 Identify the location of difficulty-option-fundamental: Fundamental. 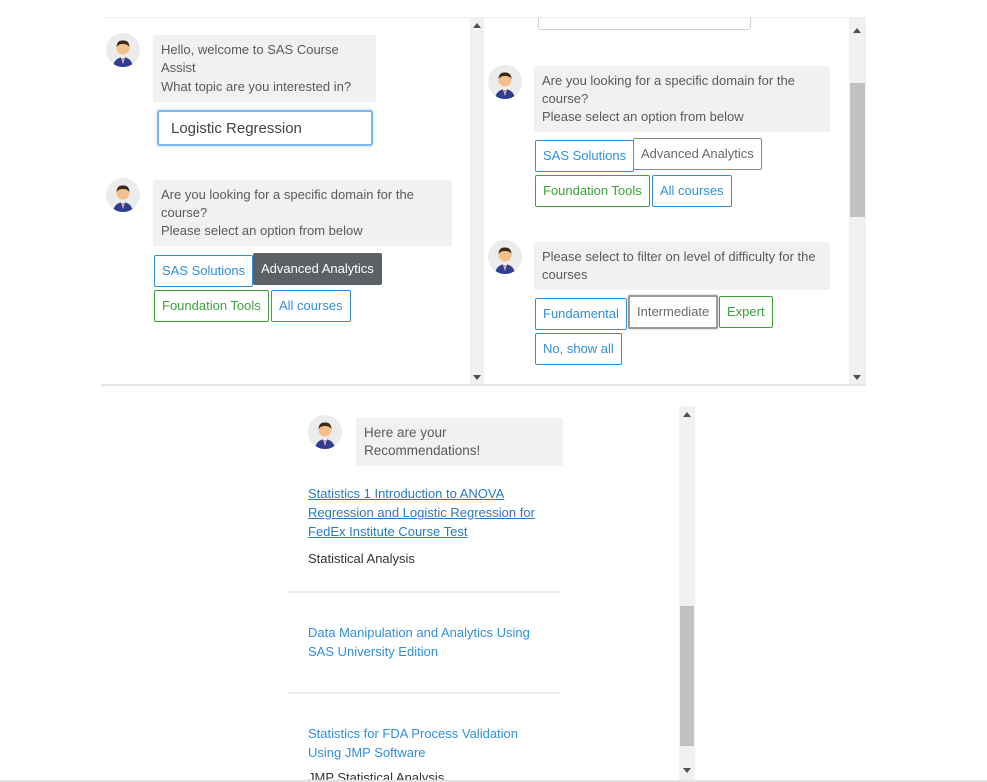
(581, 314).